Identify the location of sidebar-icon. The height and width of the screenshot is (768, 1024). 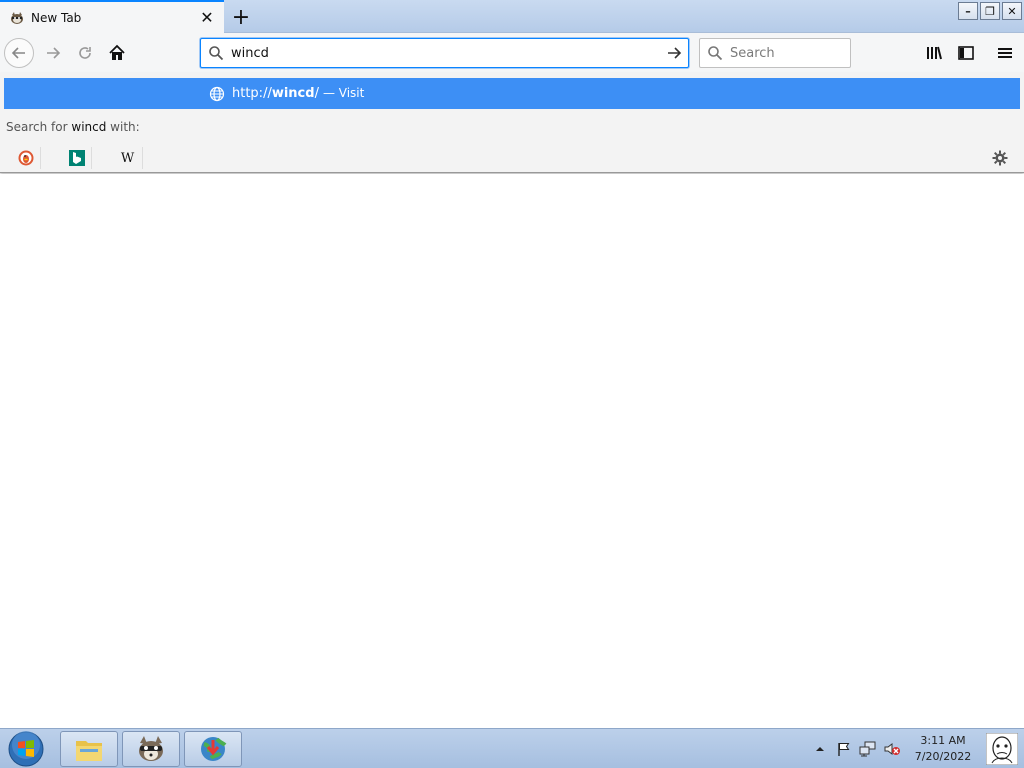
(966, 53).